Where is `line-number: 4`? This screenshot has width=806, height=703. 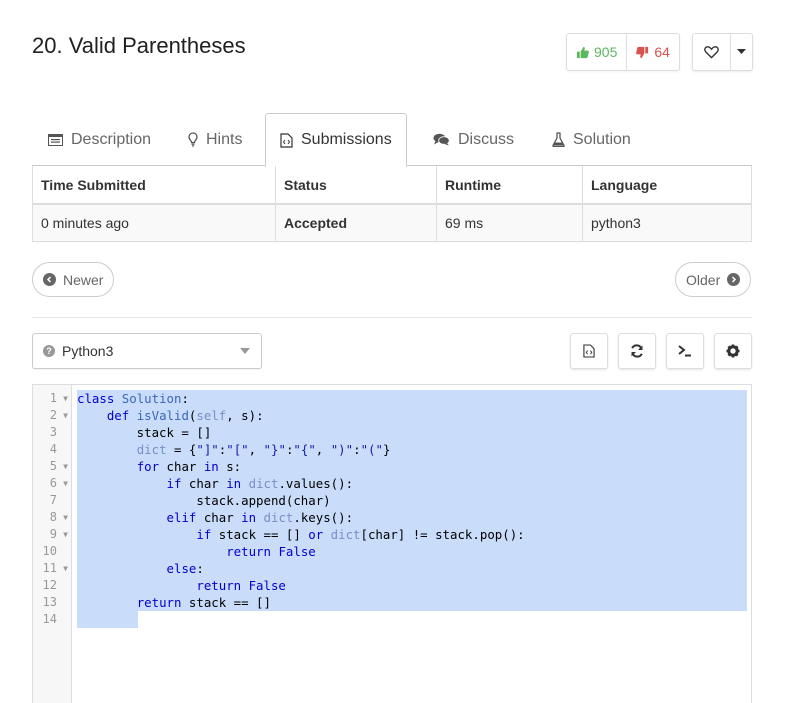
line-number: 4 is located at coordinates (53, 449).